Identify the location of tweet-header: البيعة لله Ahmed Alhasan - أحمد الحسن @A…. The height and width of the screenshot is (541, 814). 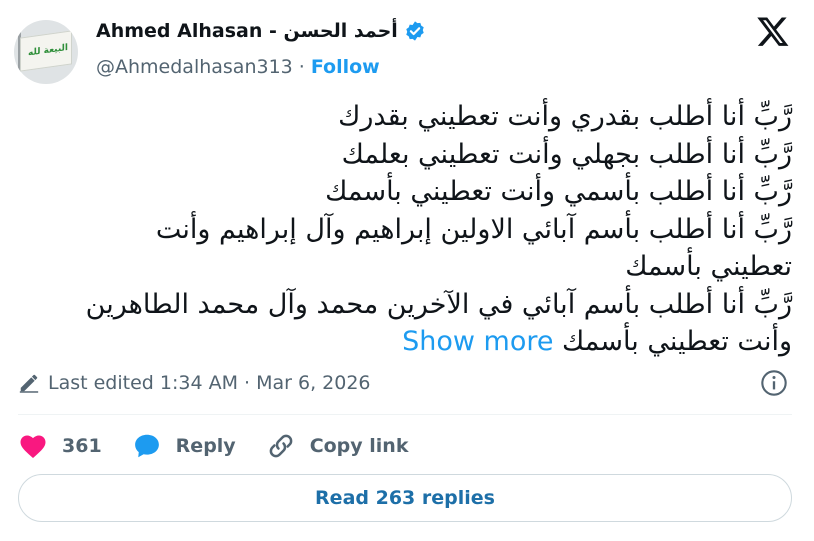
(407, 49).